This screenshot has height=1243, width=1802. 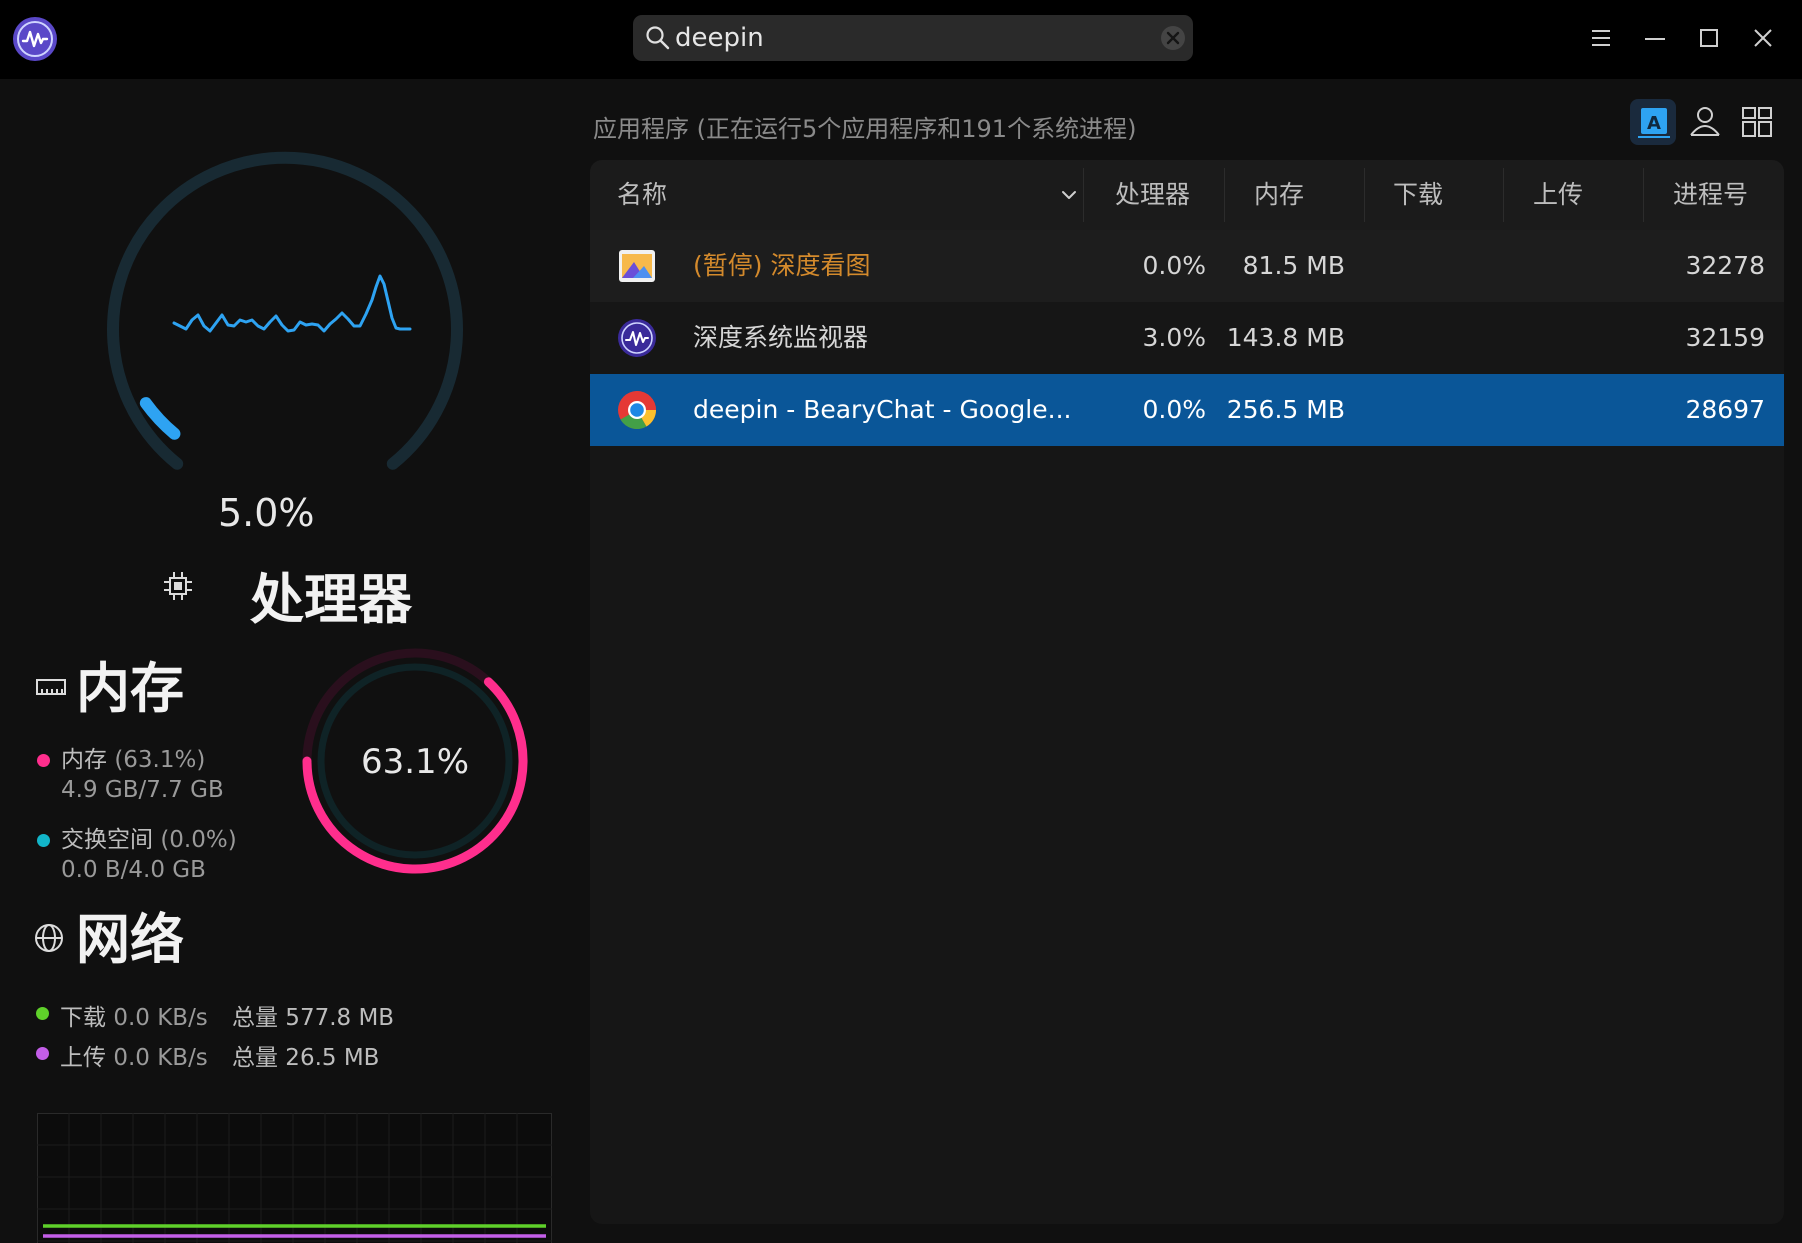 What do you see at coordinates (414, 762) in the screenshot?
I see `memory-usage-value: 63.1%` at bounding box center [414, 762].